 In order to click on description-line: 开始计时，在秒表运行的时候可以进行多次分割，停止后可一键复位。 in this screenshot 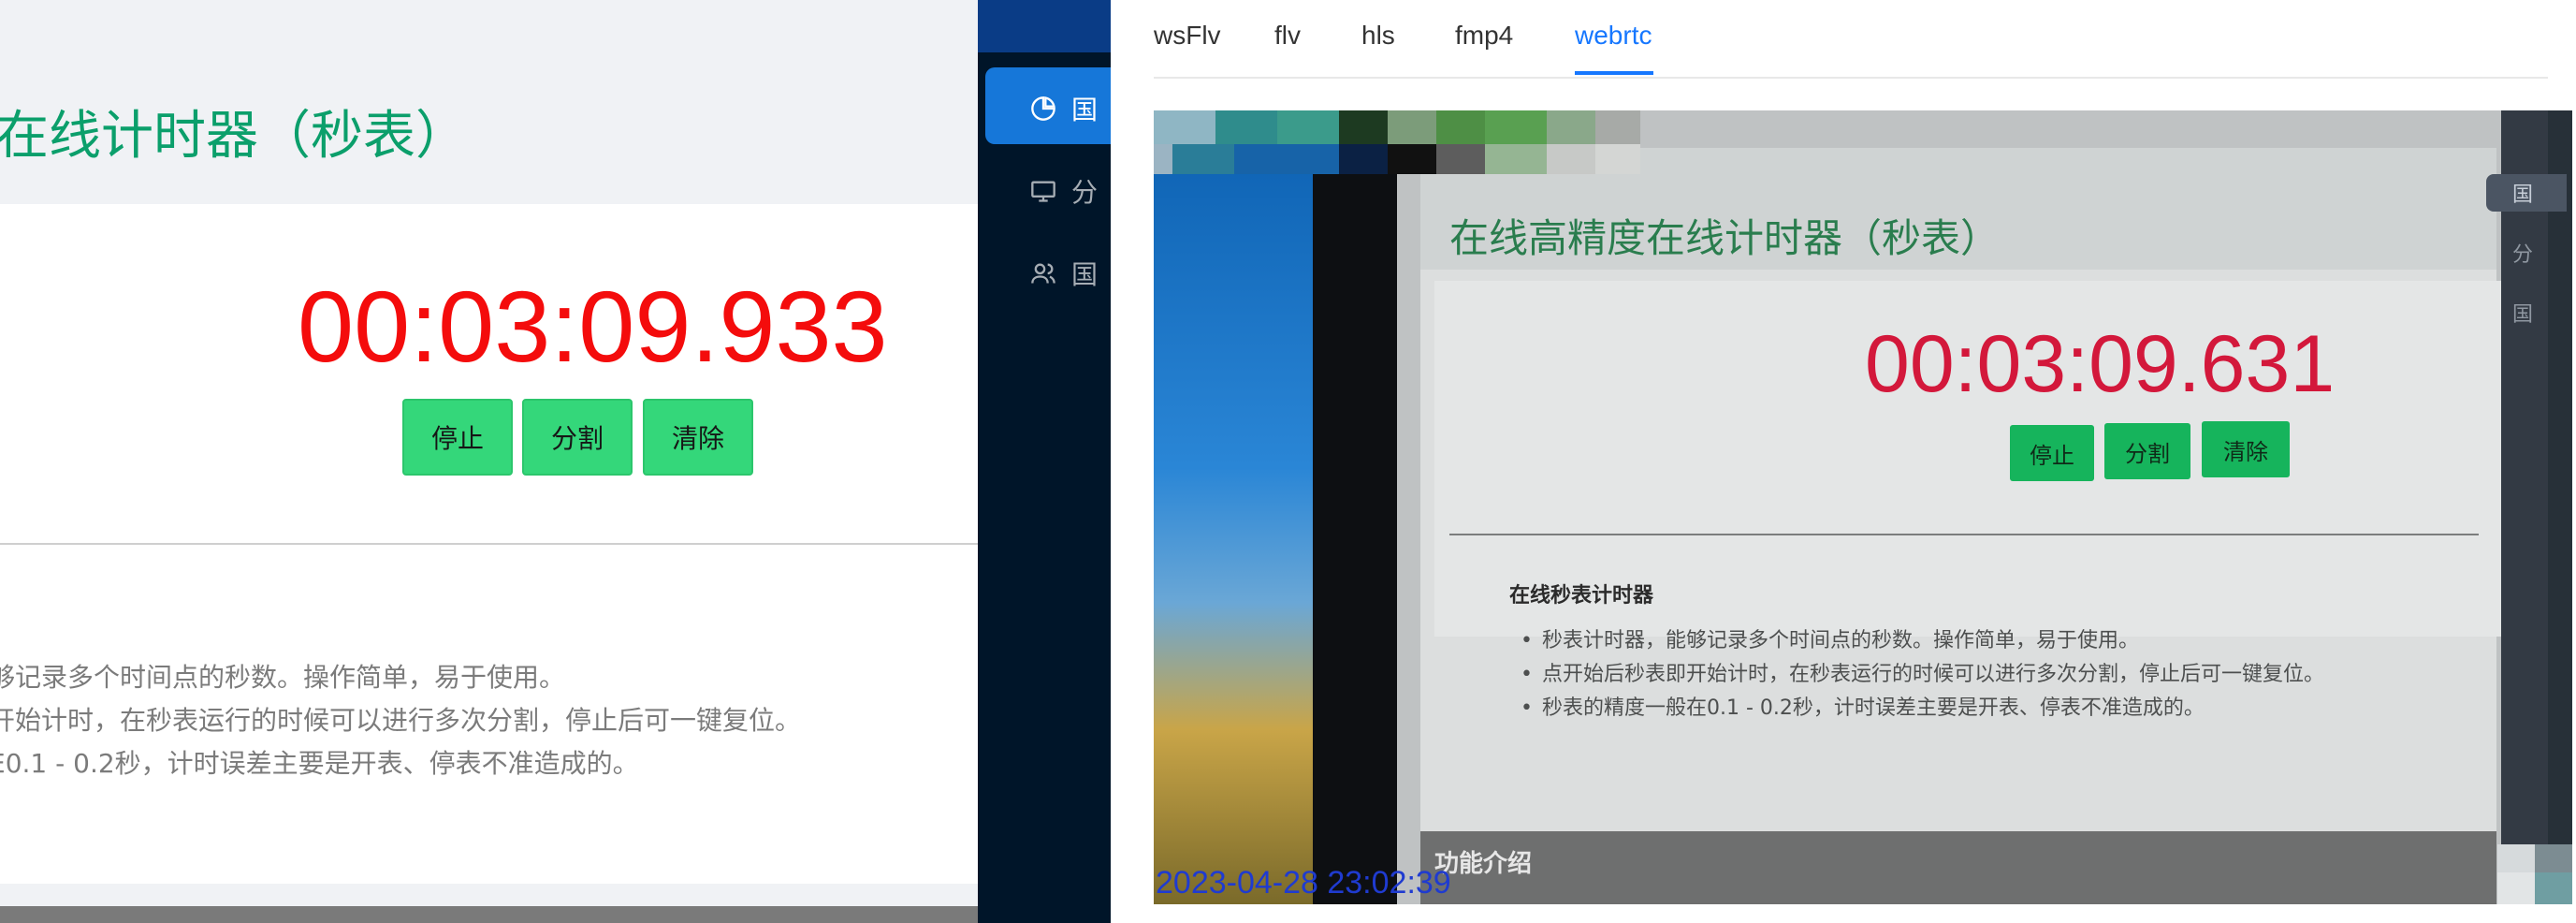, I will do `click(401, 720)`.